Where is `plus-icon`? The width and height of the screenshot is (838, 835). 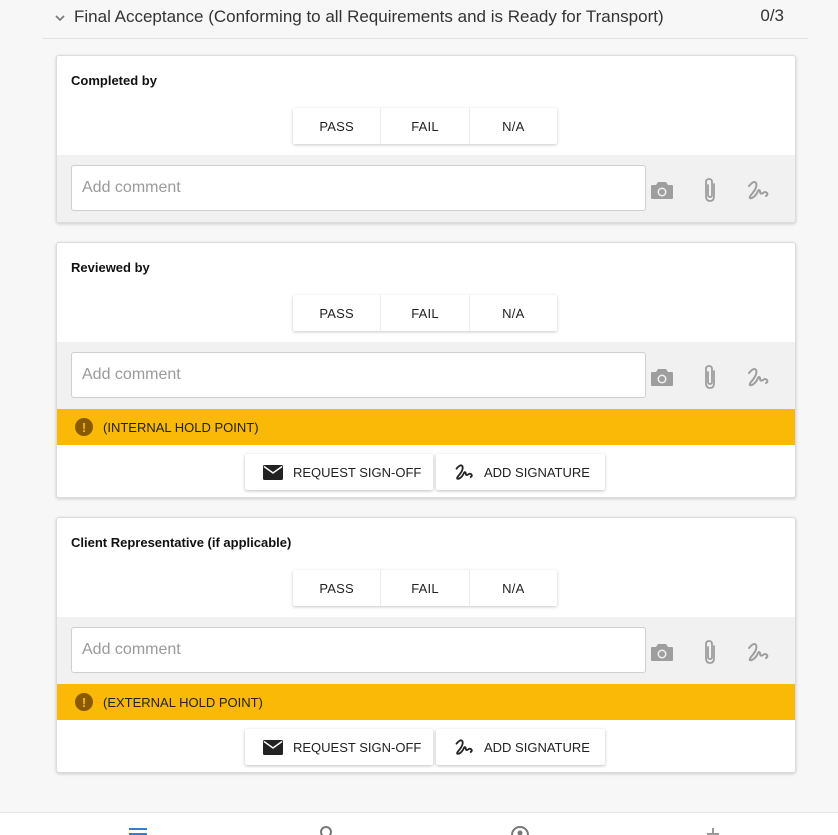
plus-icon is located at coordinates (713, 829).